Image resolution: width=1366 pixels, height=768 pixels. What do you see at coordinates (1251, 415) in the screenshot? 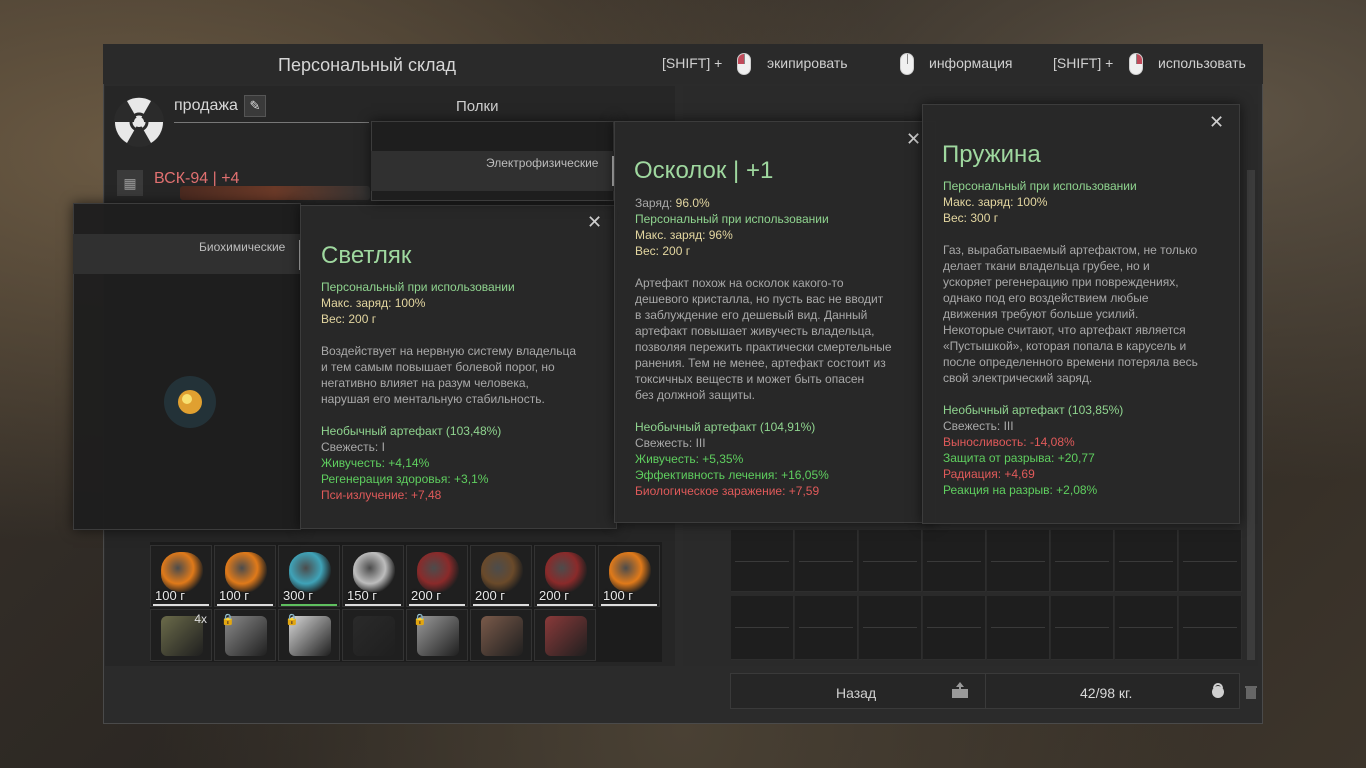
I see `scrollbar` at bounding box center [1251, 415].